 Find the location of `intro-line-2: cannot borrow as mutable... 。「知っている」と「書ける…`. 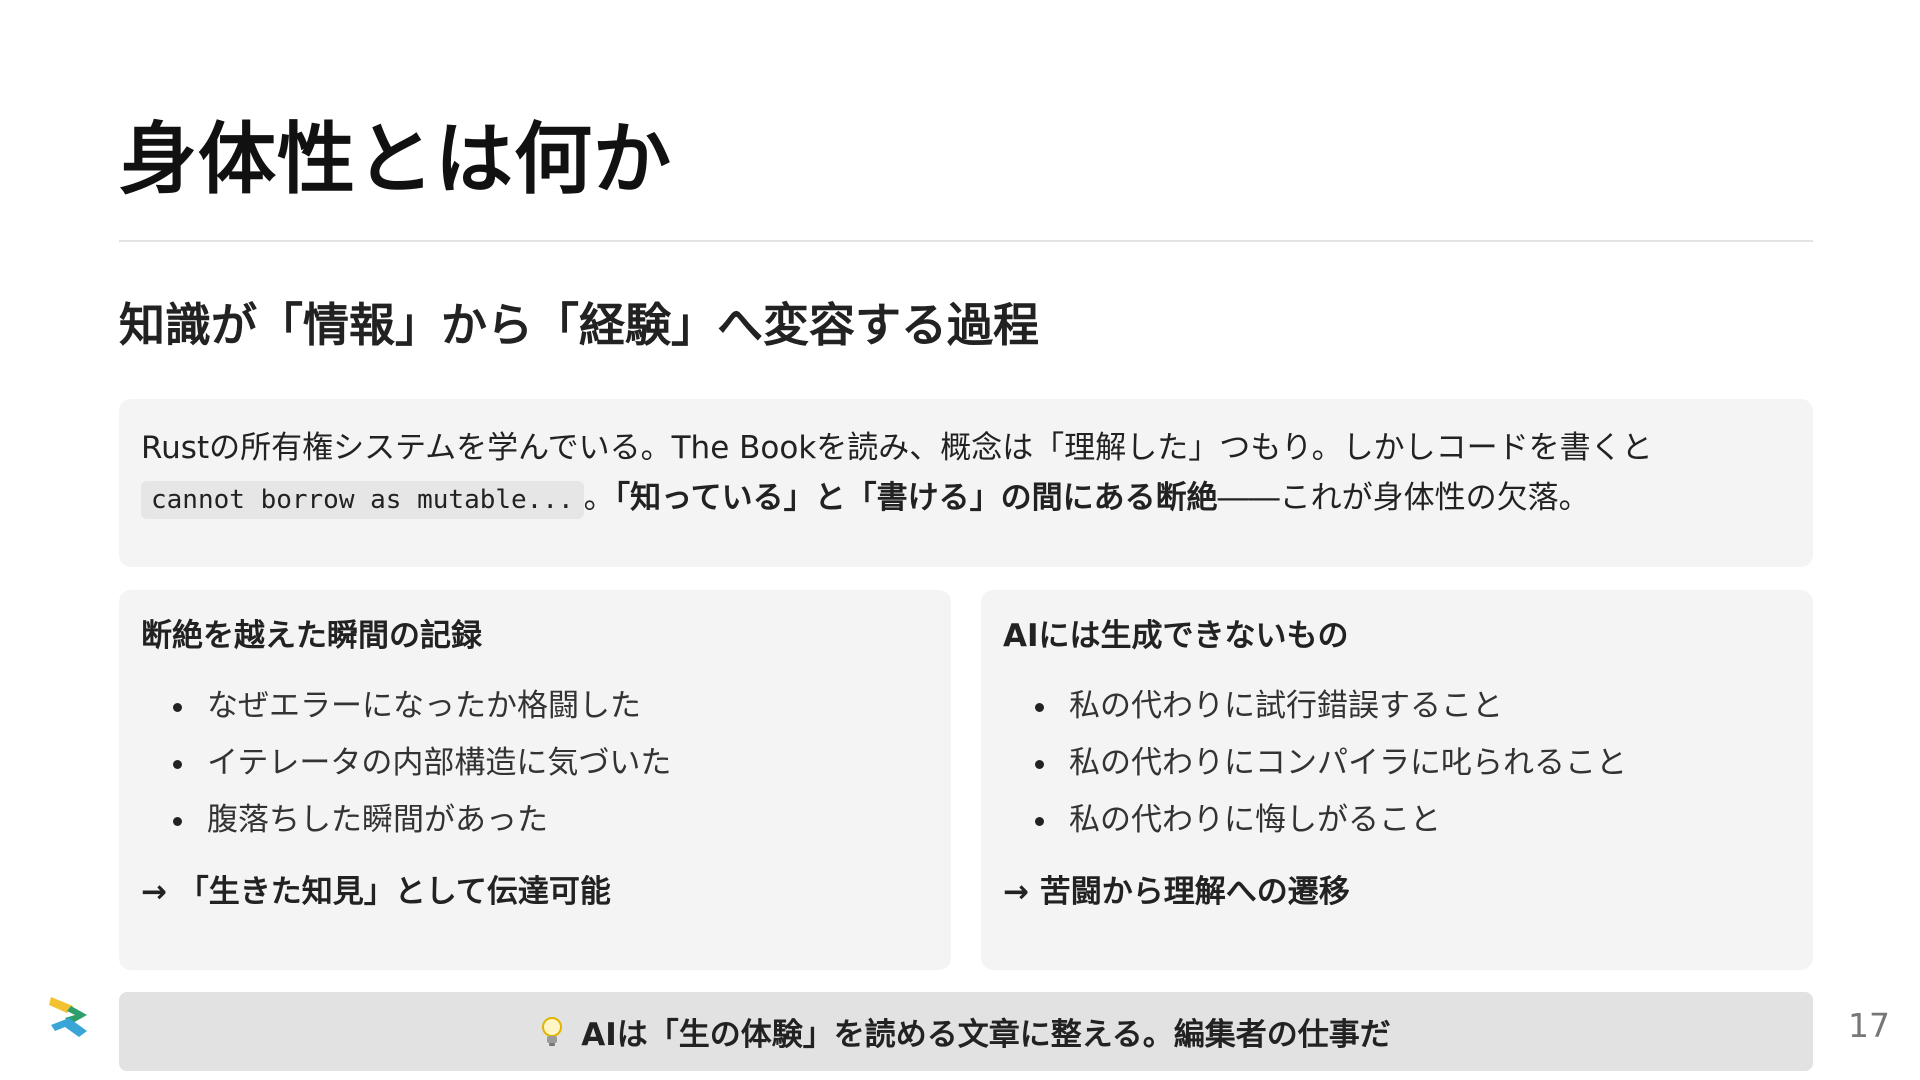

intro-line-2: cannot borrow as mutable... 。「知っている」と「書ける… is located at coordinates (966, 499).